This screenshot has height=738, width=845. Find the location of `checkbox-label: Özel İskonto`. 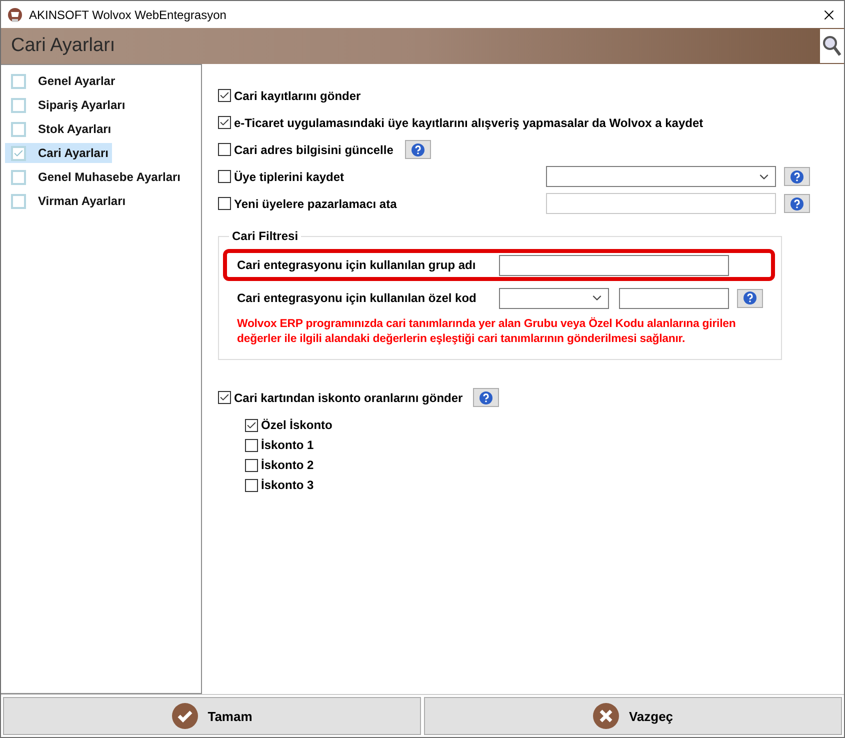

checkbox-label: Özel İskonto is located at coordinates (288, 425).